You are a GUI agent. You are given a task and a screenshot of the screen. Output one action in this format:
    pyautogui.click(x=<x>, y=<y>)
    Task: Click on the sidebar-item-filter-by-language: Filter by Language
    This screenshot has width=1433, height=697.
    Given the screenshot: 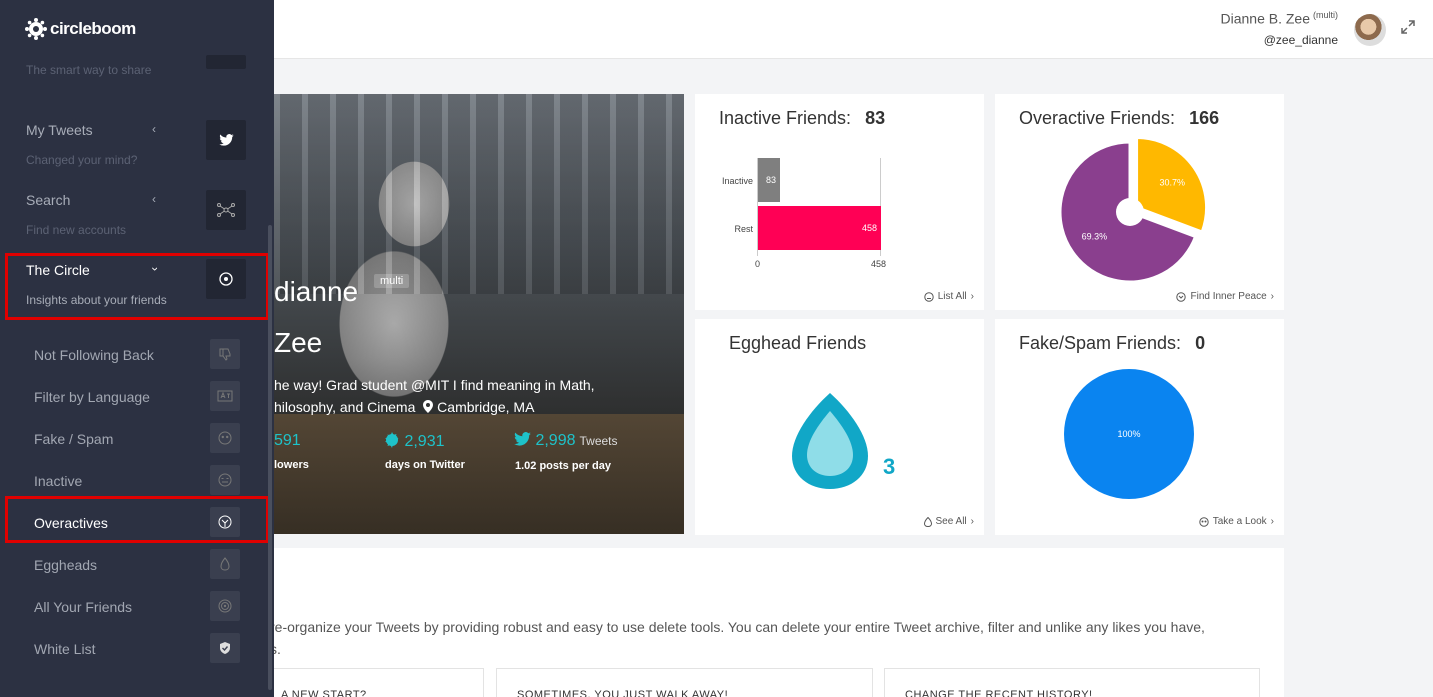 What is the action you would take?
    pyautogui.click(x=92, y=397)
    